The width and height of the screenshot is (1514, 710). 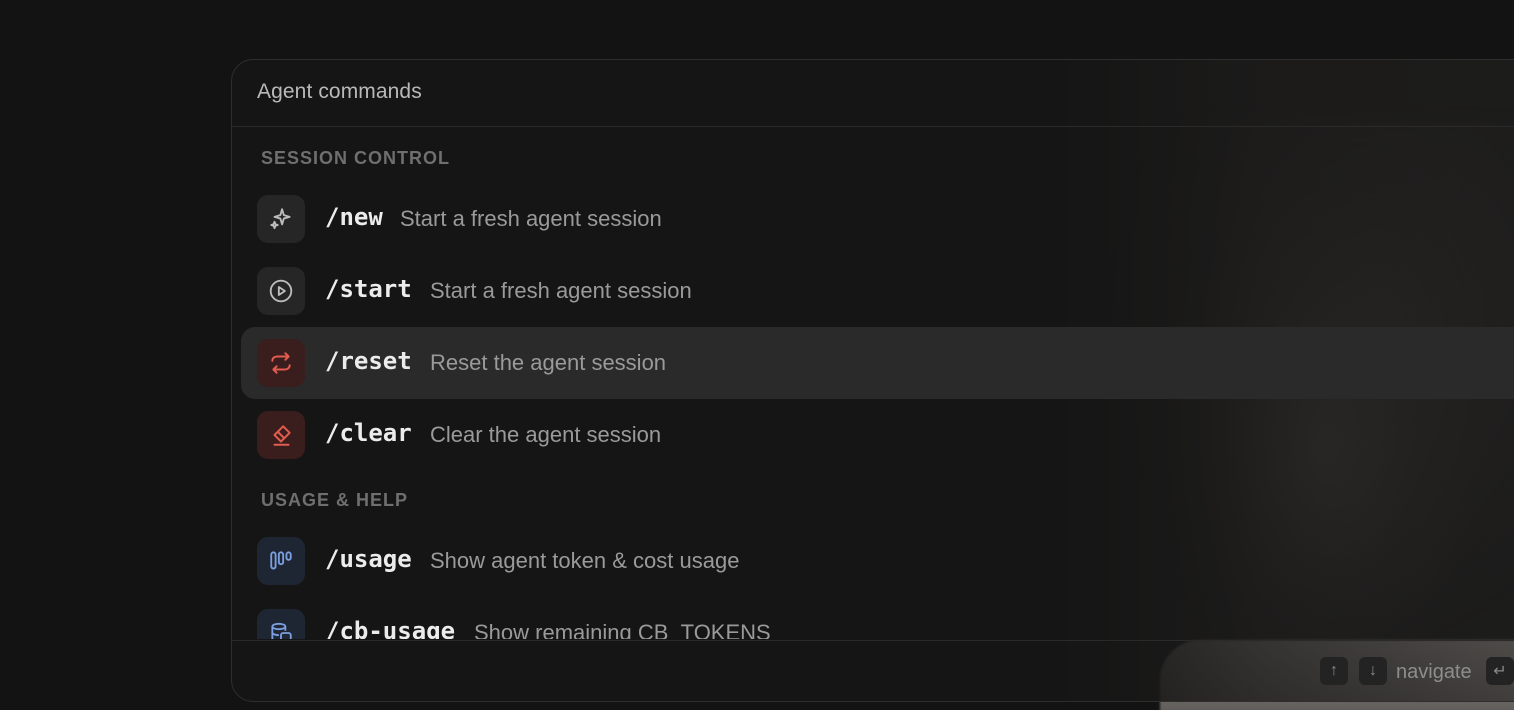 What do you see at coordinates (622, 629) in the screenshot?
I see `command-description: Show remaining CB_TOKENS` at bounding box center [622, 629].